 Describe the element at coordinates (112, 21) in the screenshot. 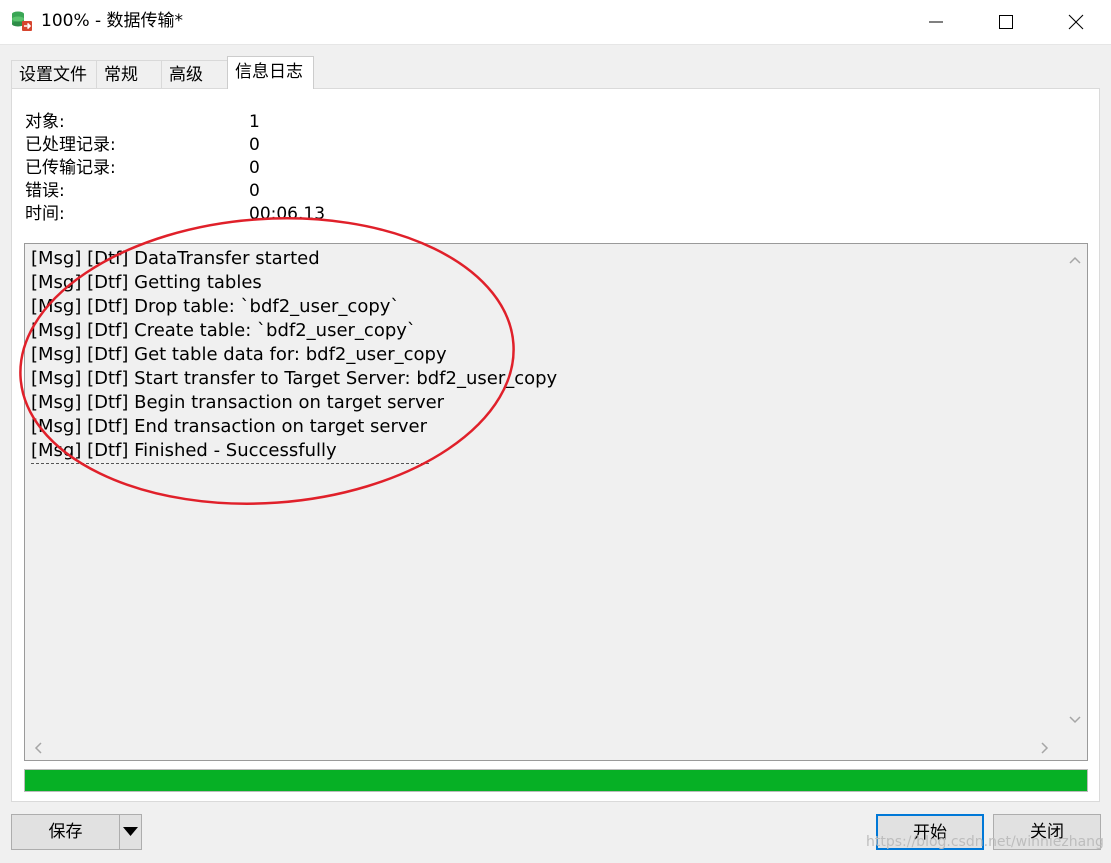

I see `window-title: 100% - 数据传输*` at that location.